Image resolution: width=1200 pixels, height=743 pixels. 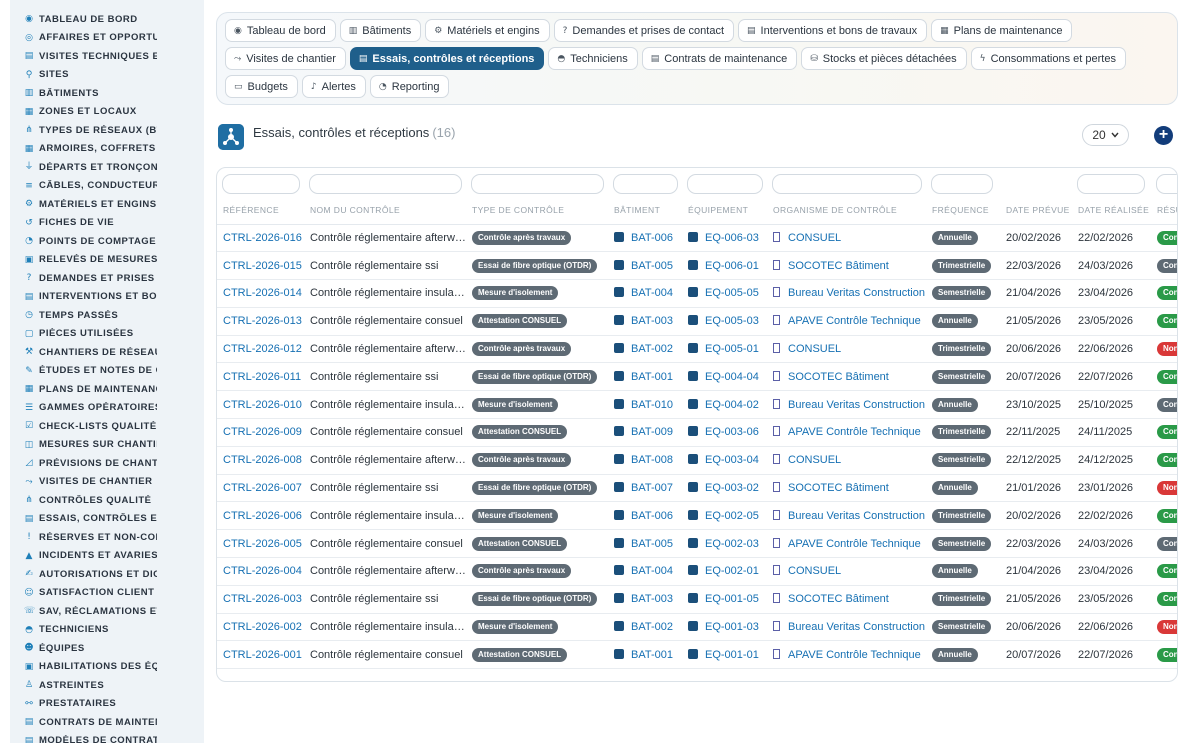 I want to click on sidebar-item: ≡ CÂBLES, CONDUCTEURS, so click(x=107, y=186).